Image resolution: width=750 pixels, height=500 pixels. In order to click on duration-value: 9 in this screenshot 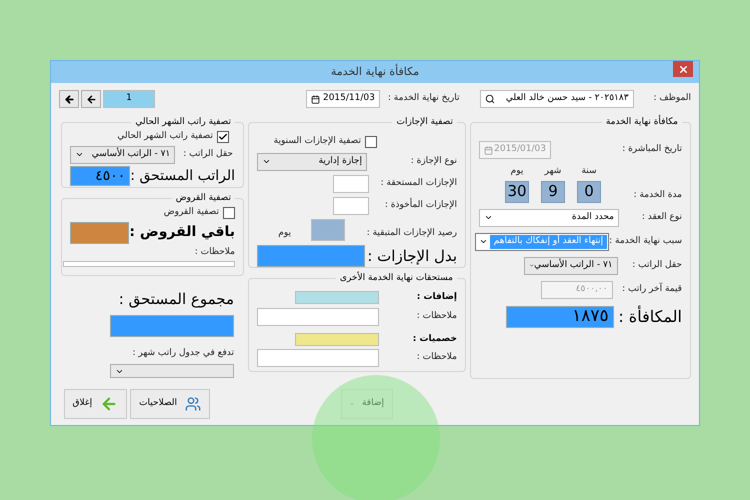, I will do `click(553, 191)`.